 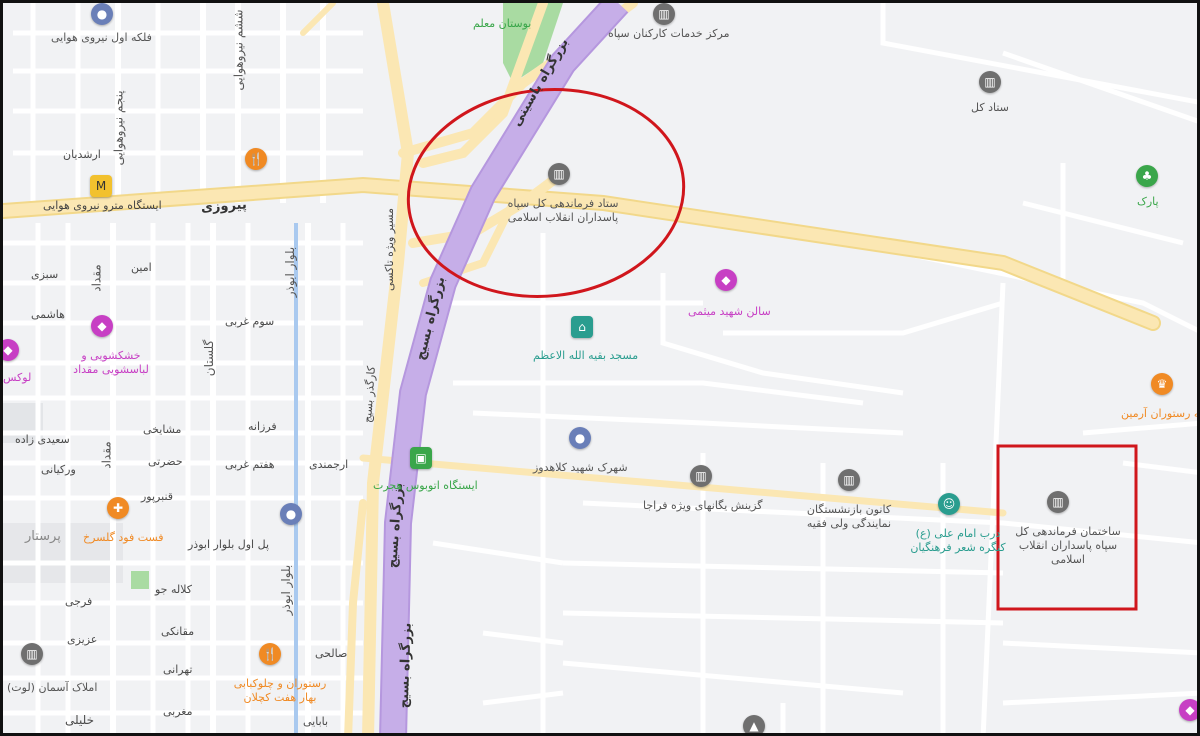 I want to click on poi-label-lux: لوکس, so click(x=17, y=377).